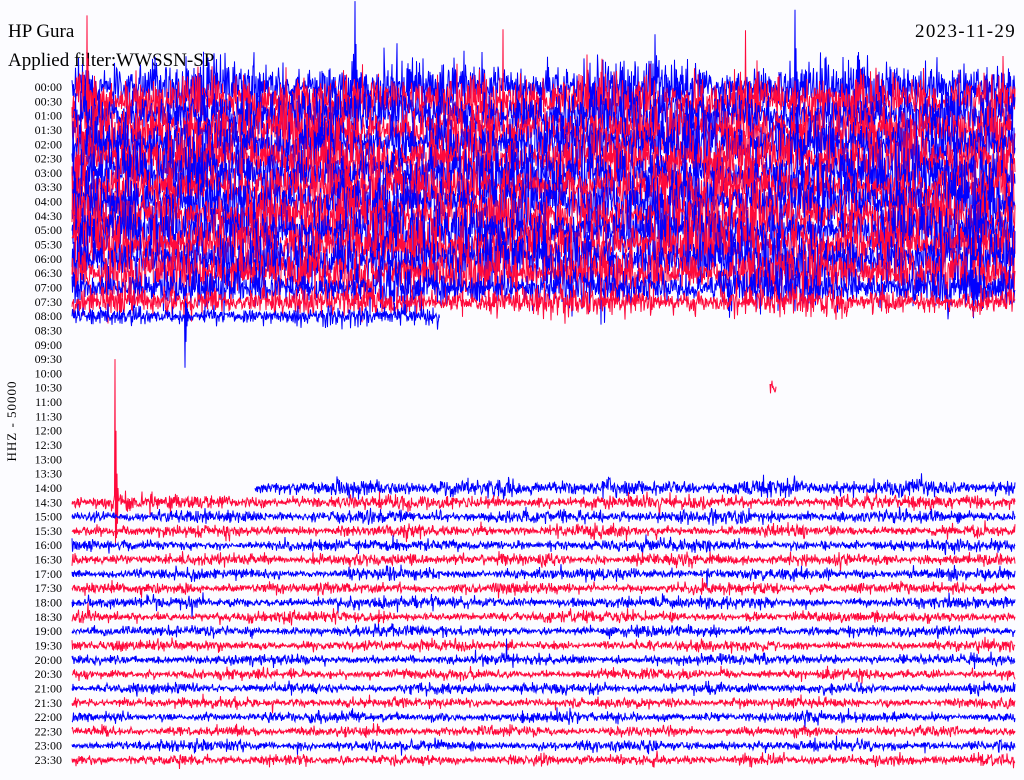 The width and height of the screenshot is (1024, 780). Describe the element at coordinates (48, 302) in the screenshot. I see `time-label: 07:30` at that location.